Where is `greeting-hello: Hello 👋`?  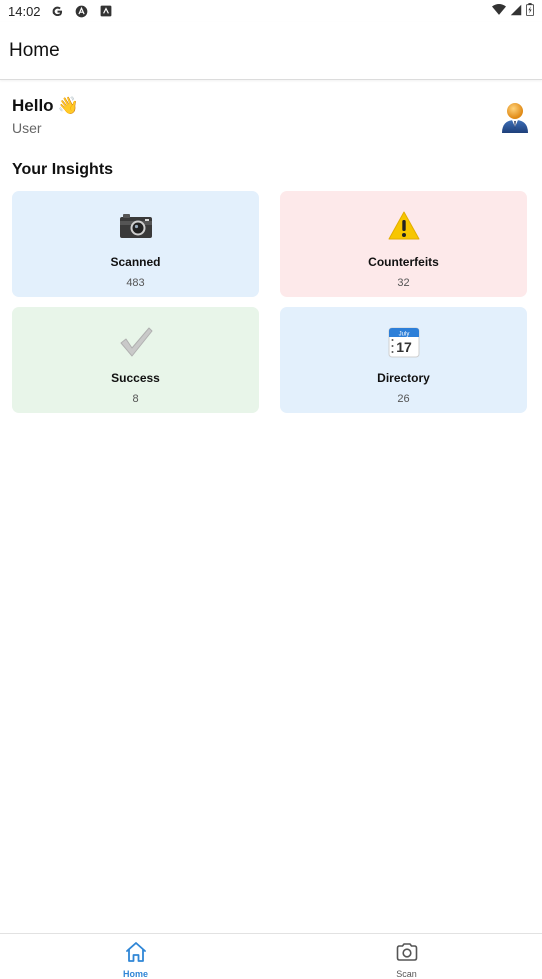 greeting-hello: Hello 👋 is located at coordinates (271, 106).